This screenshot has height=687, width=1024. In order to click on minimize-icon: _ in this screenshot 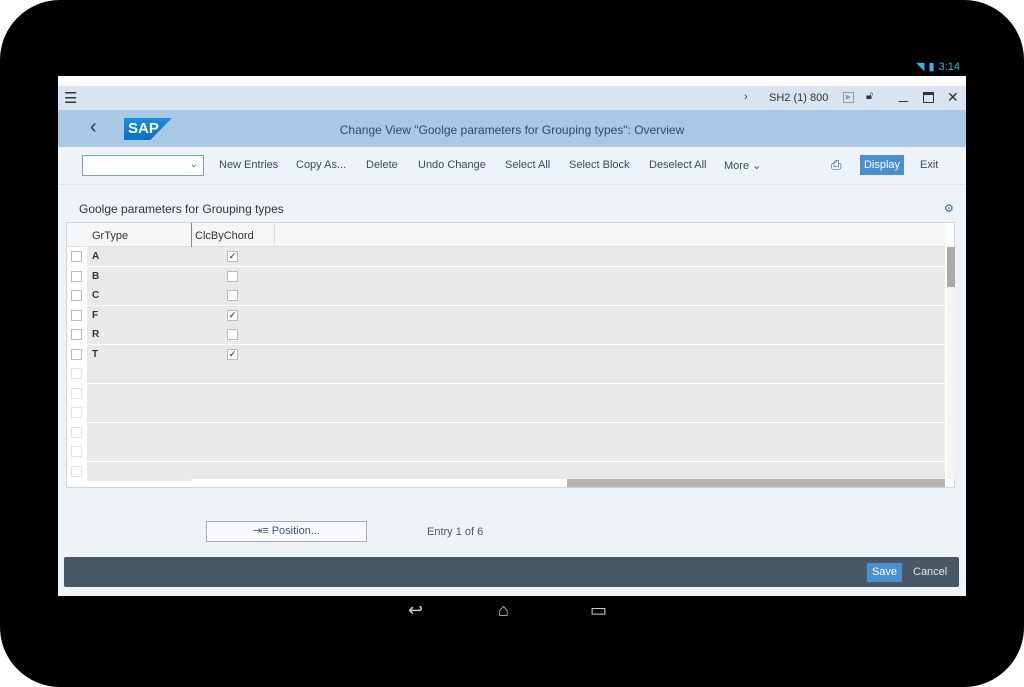, I will do `click(903, 95)`.